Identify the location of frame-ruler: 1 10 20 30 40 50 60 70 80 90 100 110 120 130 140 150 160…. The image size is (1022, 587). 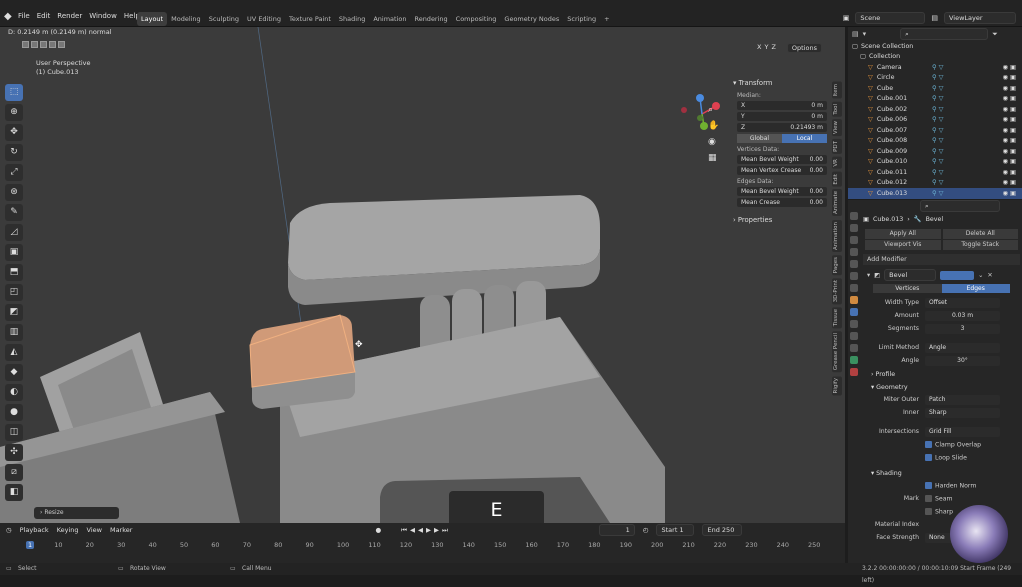
(422, 545).